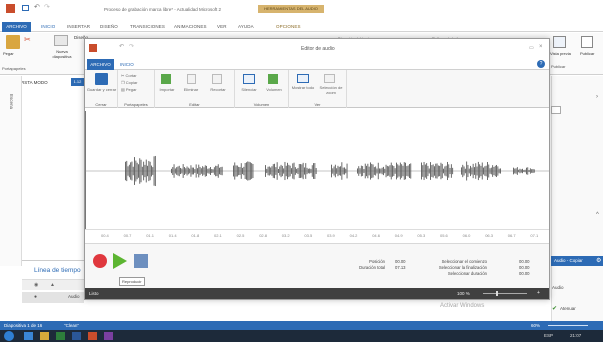  I want to click on dialog-tab-archivo: ARCHIVO, so click(100, 64).